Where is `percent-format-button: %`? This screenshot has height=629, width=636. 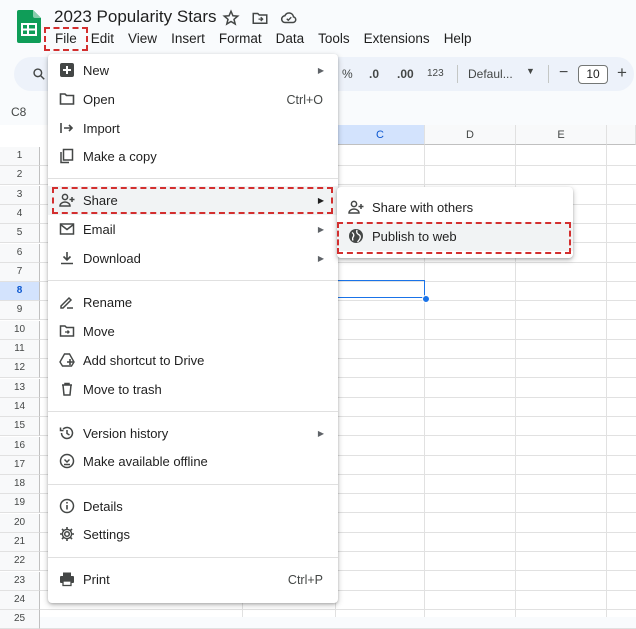 percent-format-button: % is located at coordinates (347, 74).